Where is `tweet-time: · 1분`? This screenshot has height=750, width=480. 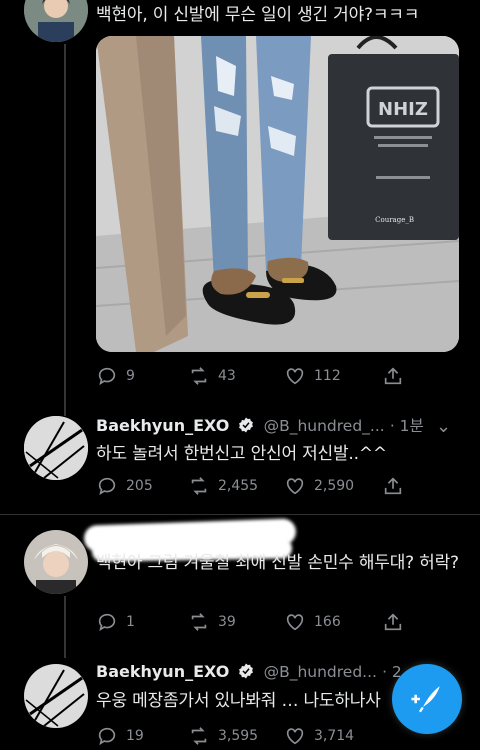 tweet-time: · 1분 is located at coordinates (406, 426).